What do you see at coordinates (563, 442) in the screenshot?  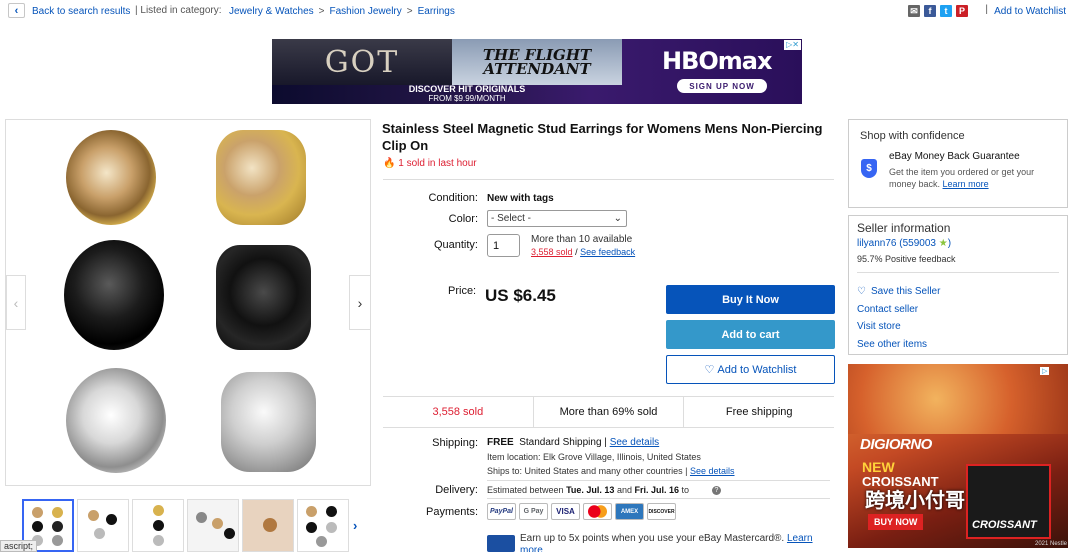 I see `shipping-method: Standard Shipping |` at bounding box center [563, 442].